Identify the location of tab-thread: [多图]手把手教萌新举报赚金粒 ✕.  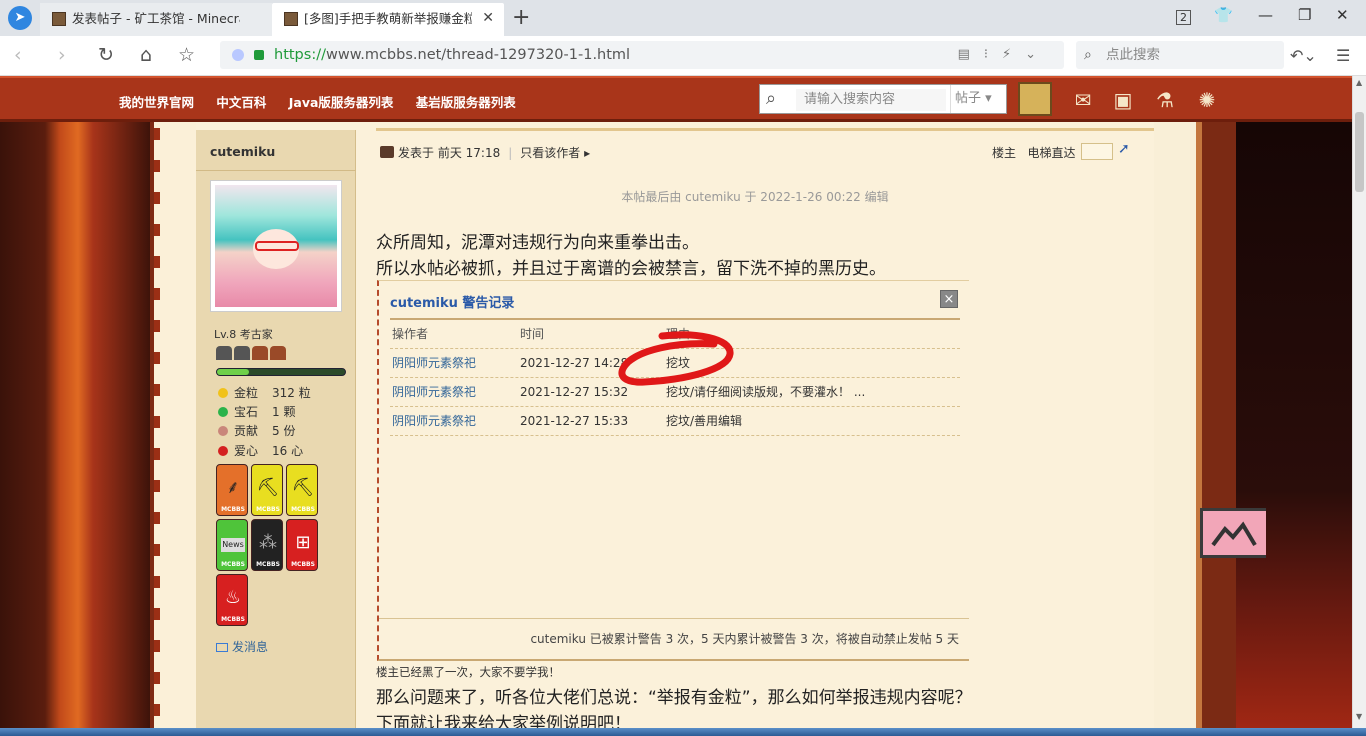
(388, 19).